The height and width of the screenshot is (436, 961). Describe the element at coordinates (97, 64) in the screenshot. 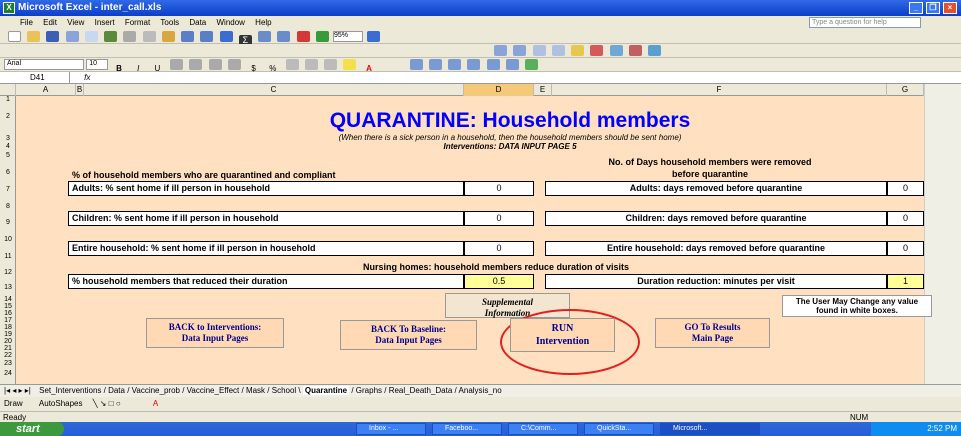

I see `font-size-select: 10` at that location.